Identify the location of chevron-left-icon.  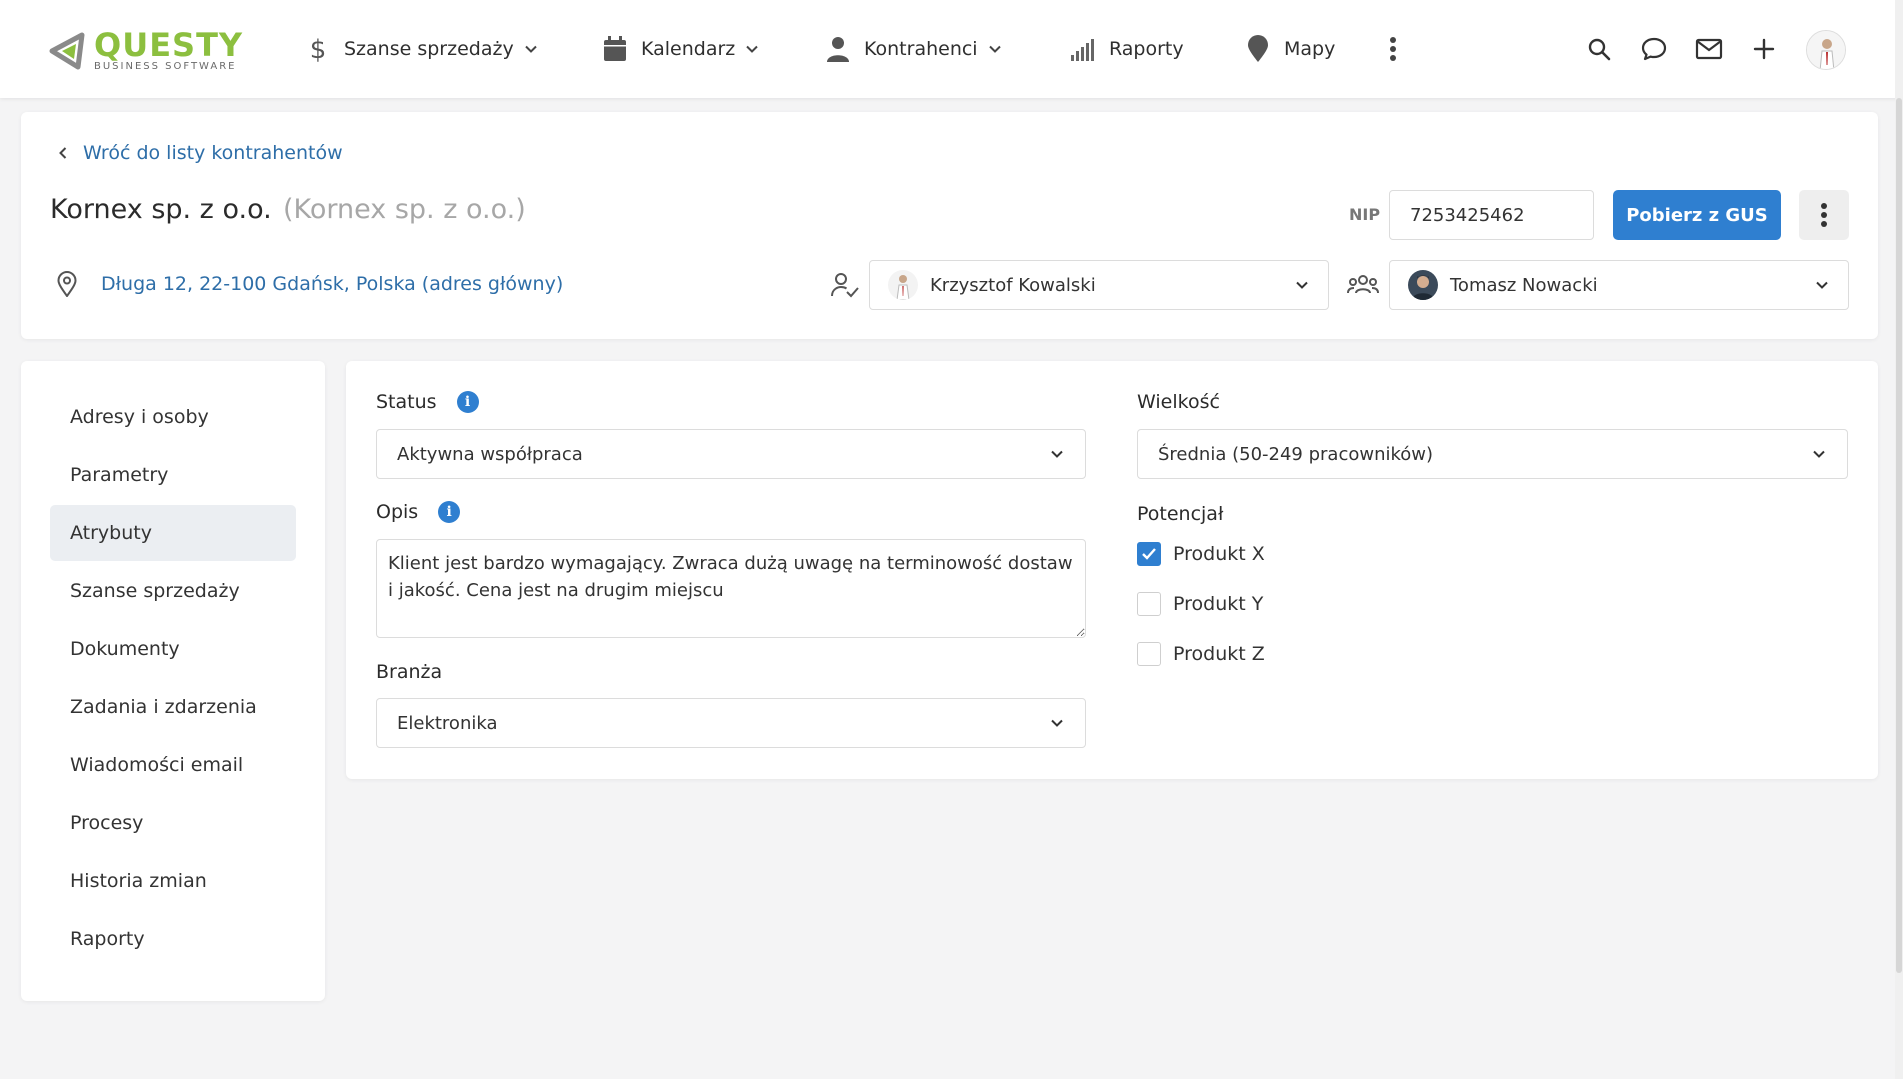
(63, 153).